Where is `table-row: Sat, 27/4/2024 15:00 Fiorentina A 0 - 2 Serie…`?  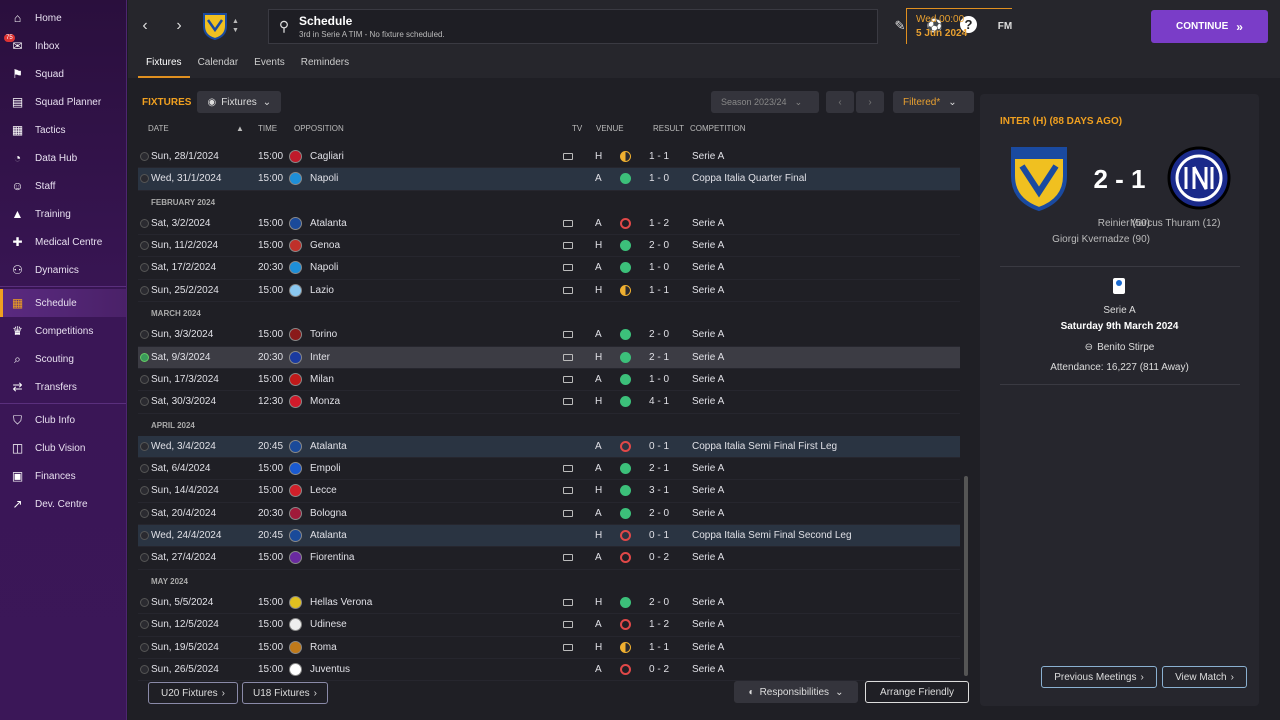 table-row: Sat, 27/4/2024 15:00 Fiorentina A 0 - 2 Serie… is located at coordinates (549, 558).